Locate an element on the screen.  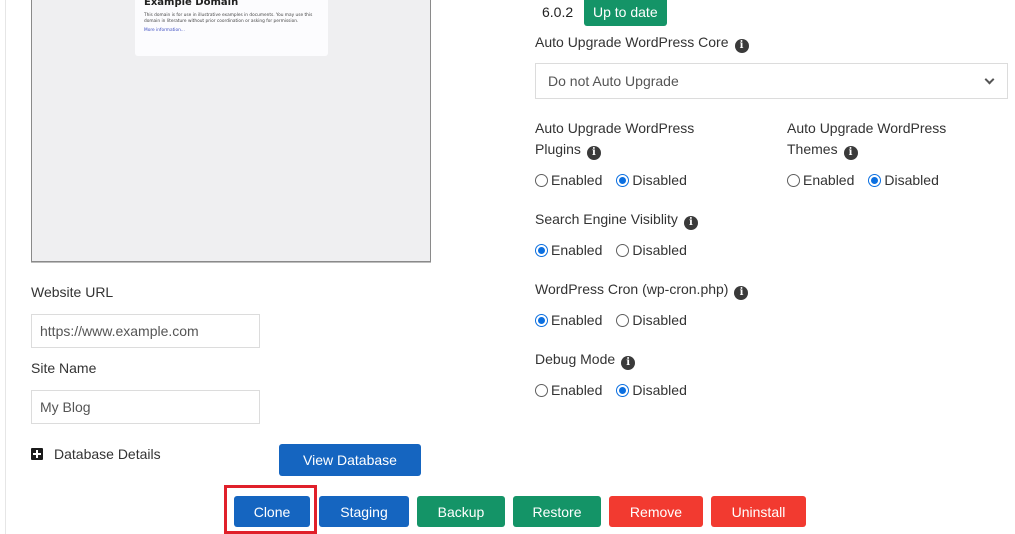
themes-enabled-label: Enabled is located at coordinates (829, 180).